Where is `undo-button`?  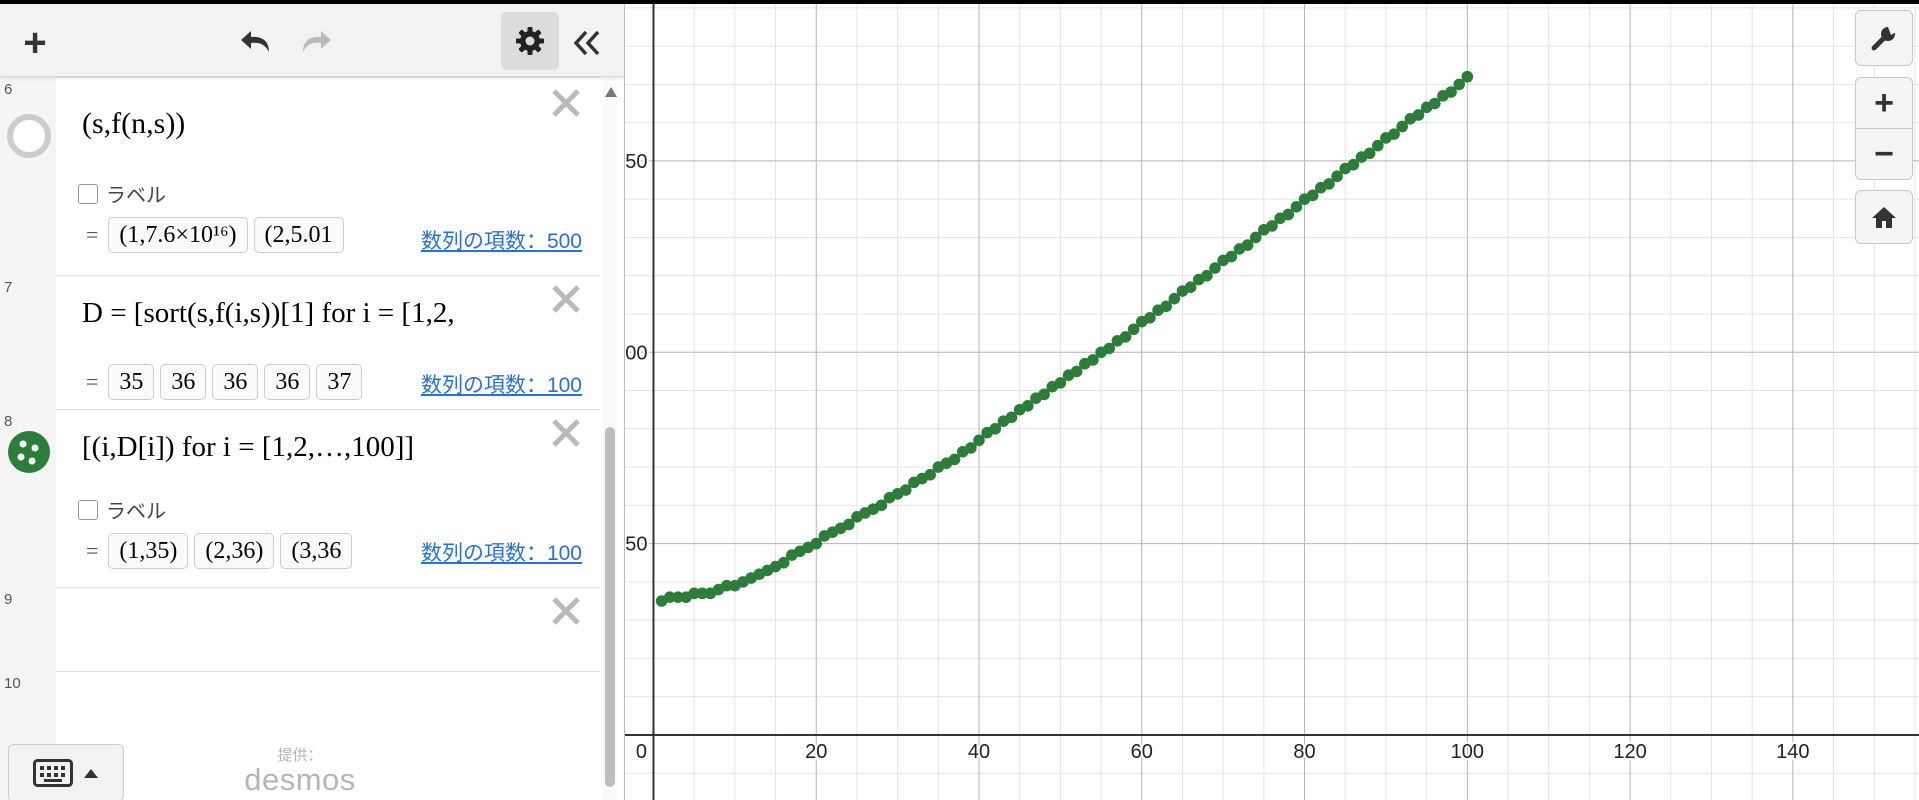 undo-button is located at coordinates (257, 43).